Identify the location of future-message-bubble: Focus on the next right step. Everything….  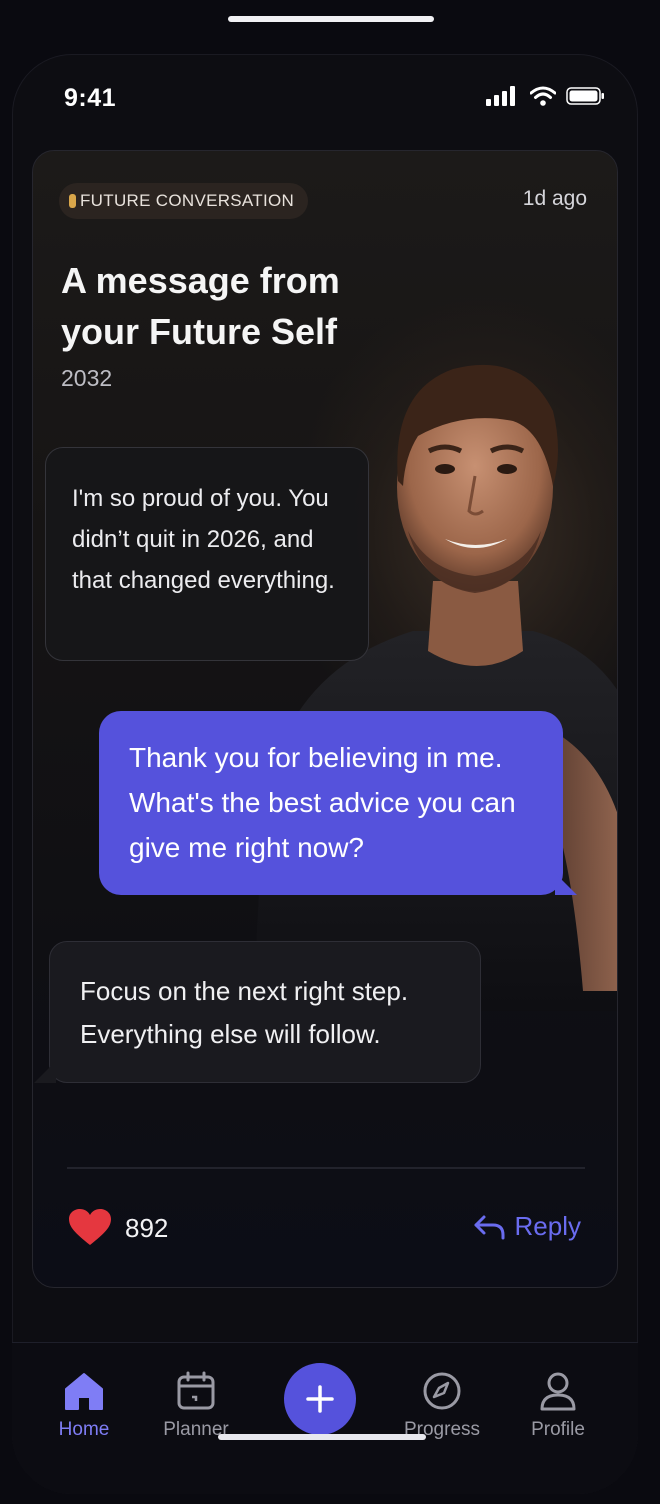
(257, 1012).